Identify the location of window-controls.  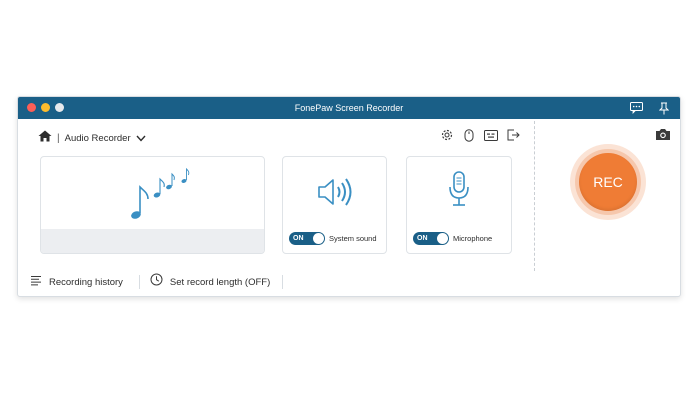
(45, 107).